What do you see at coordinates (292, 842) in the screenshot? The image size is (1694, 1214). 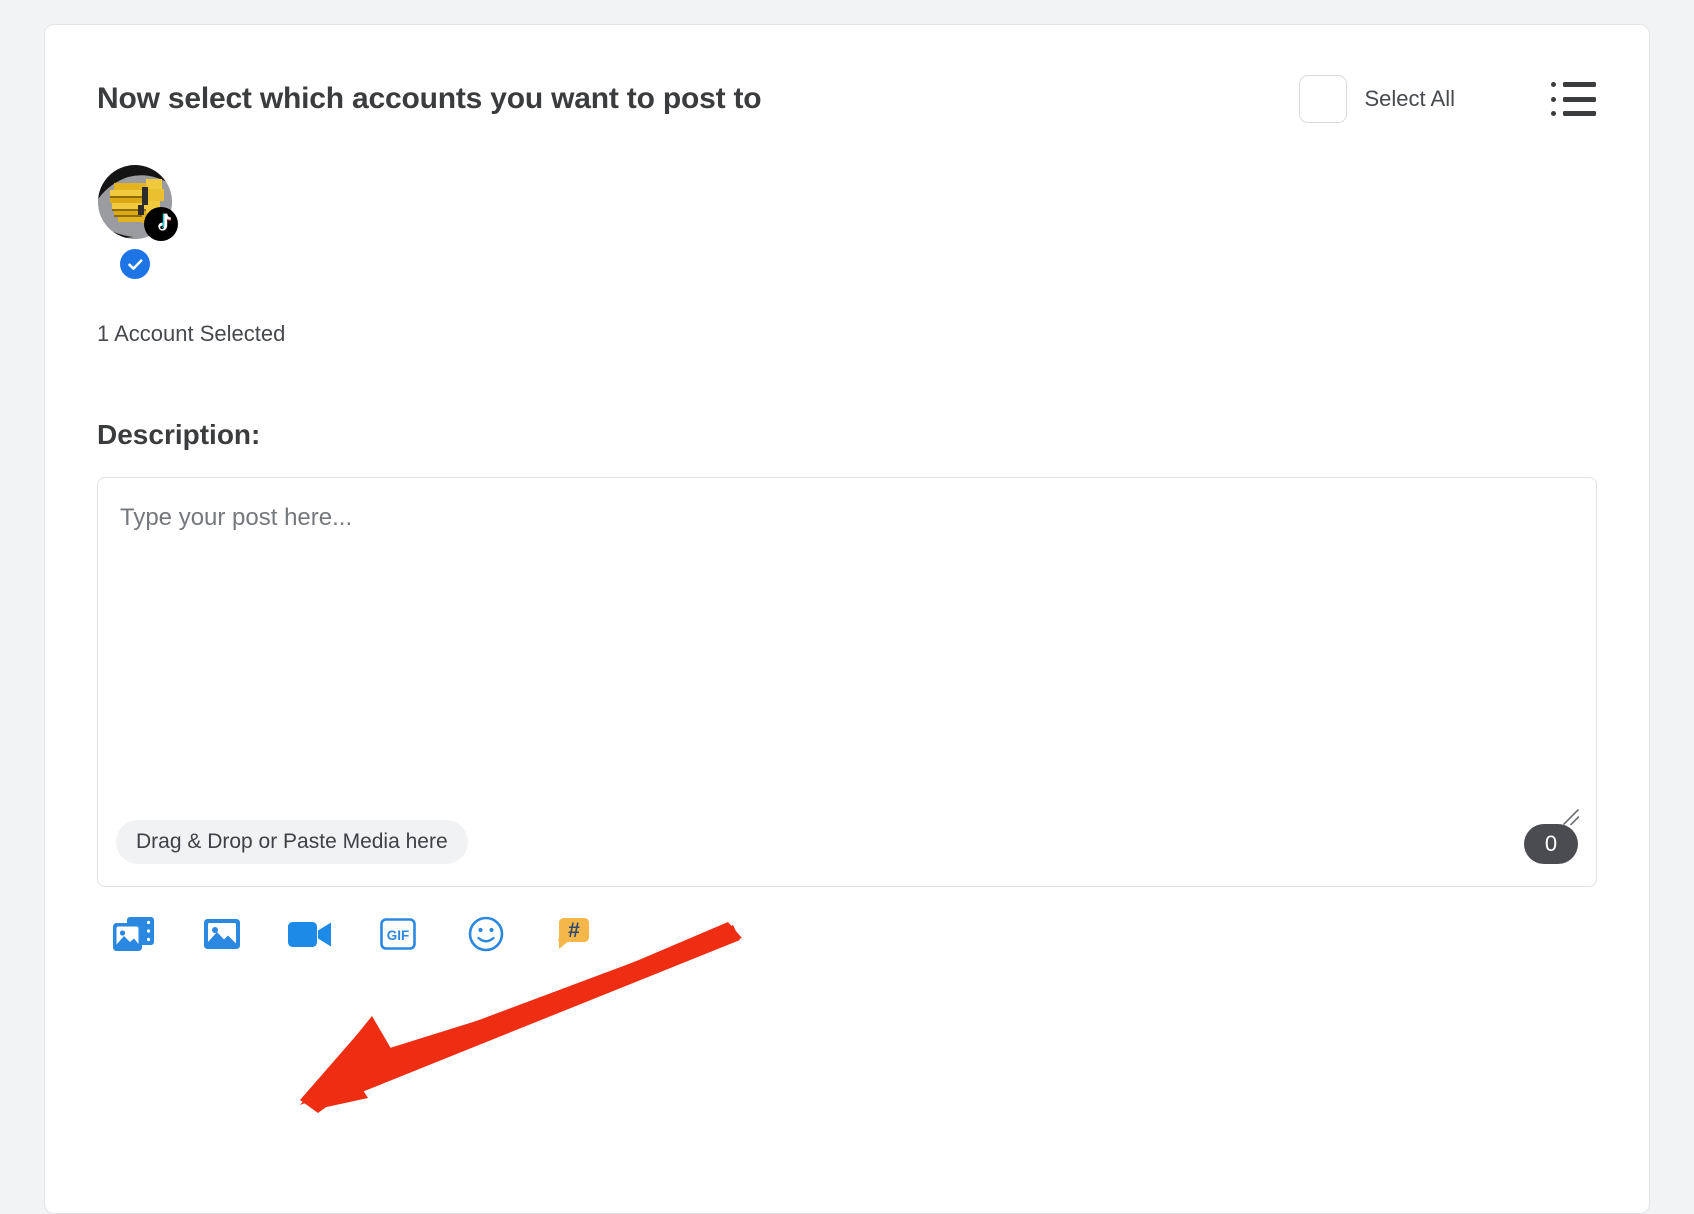 I see `drag-drop-hint: Drag & Drop or Paste Media here` at bounding box center [292, 842].